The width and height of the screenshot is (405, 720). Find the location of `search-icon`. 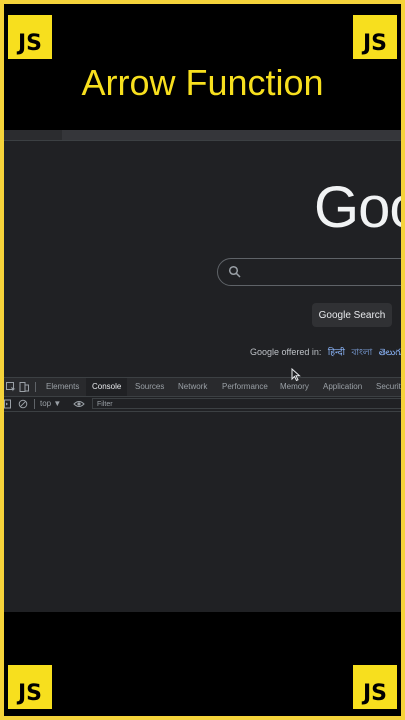

search-icon is located at coordinates (234, 271).